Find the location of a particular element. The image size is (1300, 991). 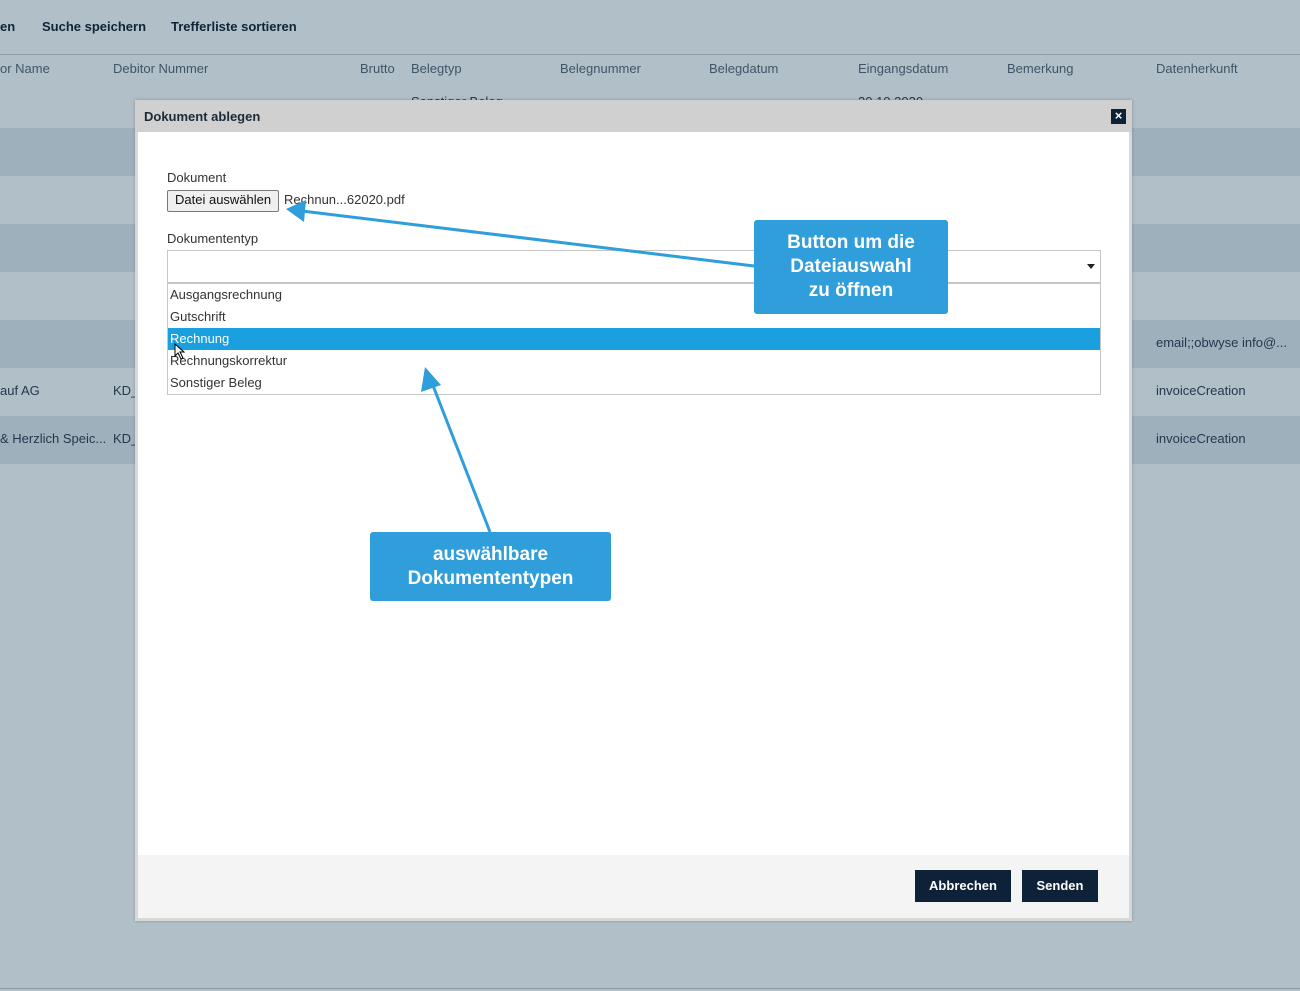

option-gutschrift: Gutschrift is located at coordinates (634, 317).